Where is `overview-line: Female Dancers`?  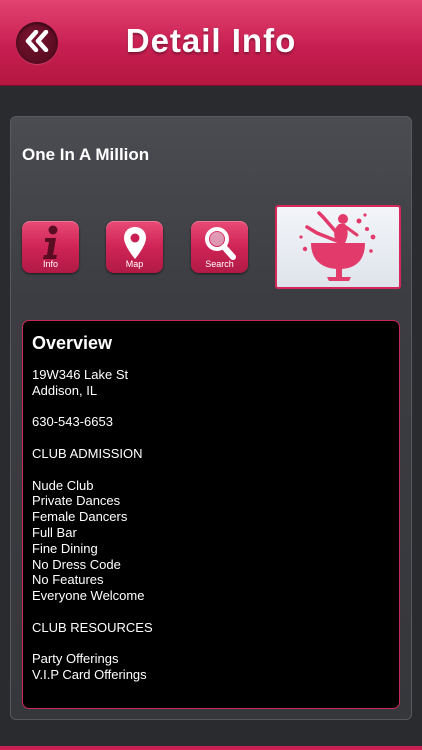 overview-line: Female Dancers is located at coordinates (80, 517).